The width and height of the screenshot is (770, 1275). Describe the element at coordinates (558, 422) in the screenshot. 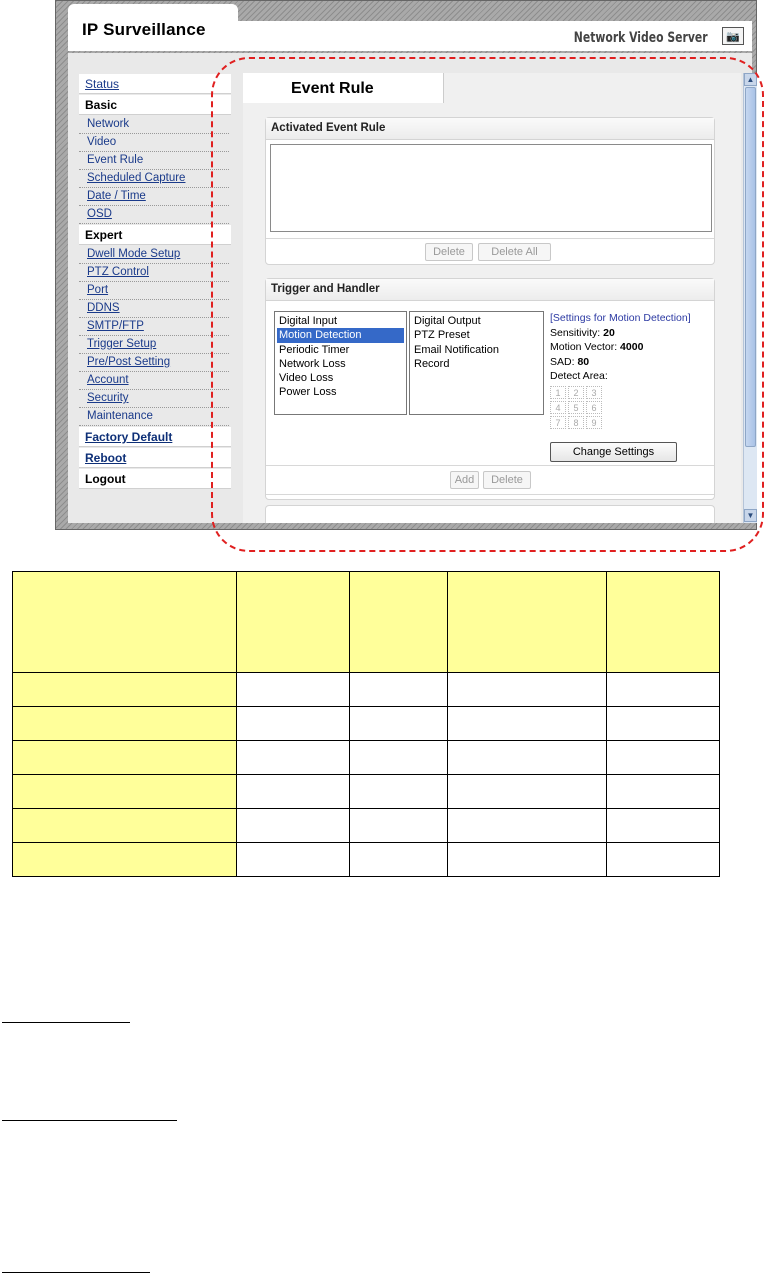

I see `detect-area-cell: 7` at that location.